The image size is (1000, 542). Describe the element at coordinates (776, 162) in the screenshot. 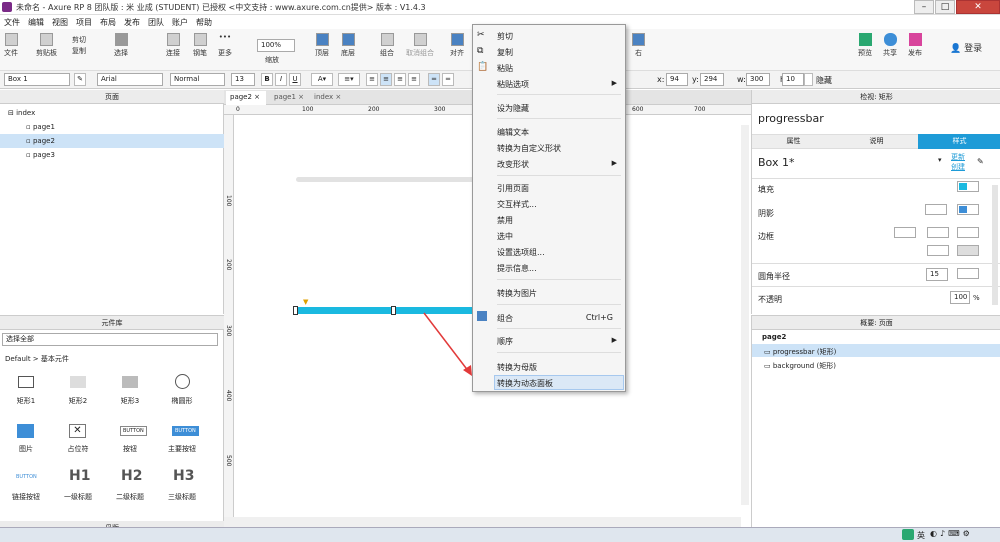

I see `style-name: Box 1*` at that location.